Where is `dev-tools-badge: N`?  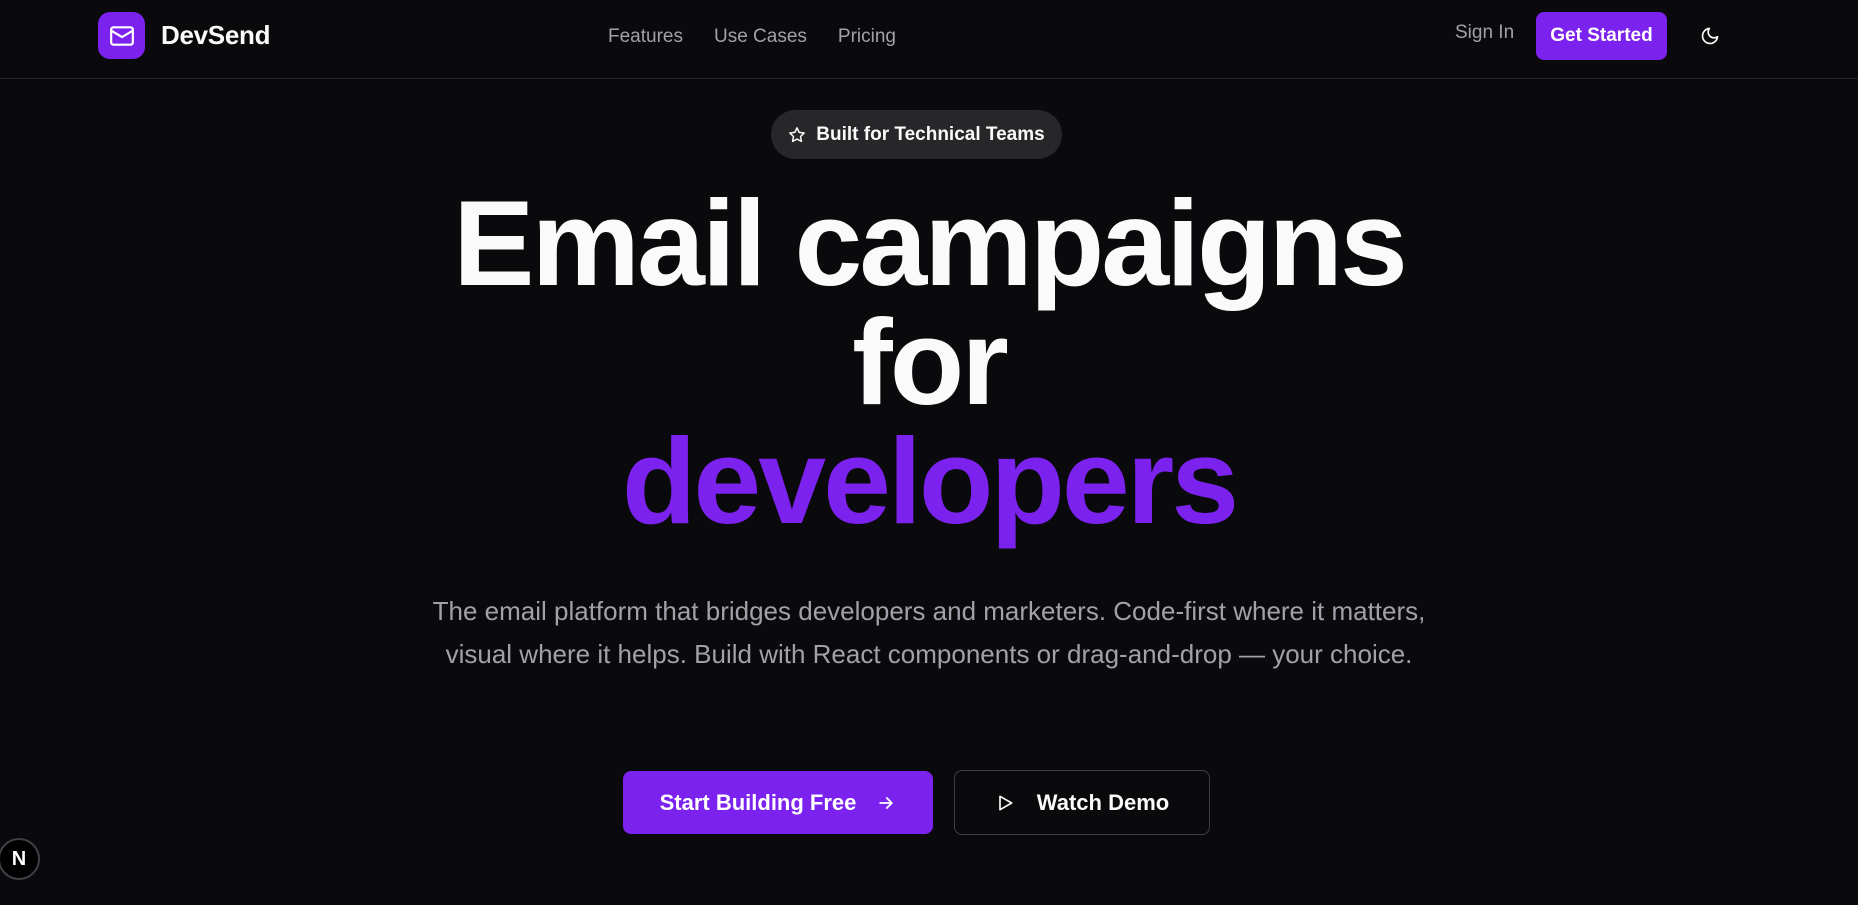 dev-tools-badge: N is located at coordinates (20, 859).